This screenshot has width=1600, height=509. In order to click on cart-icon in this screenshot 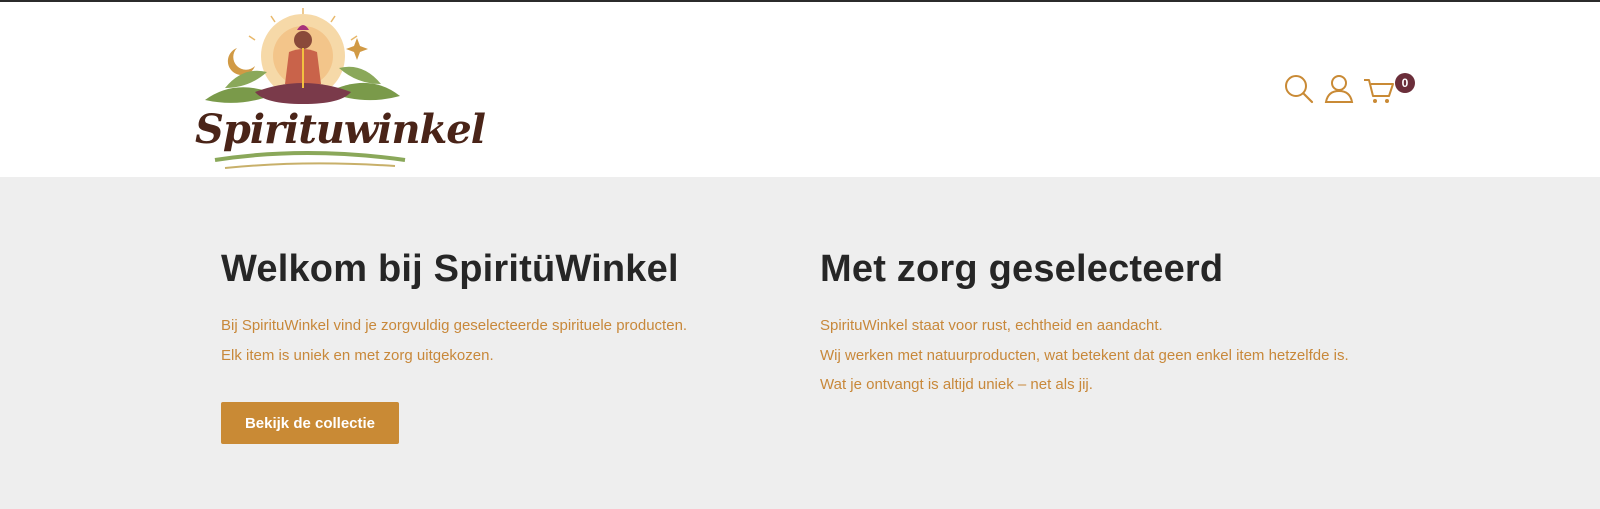, I will do `click(1380, 90)`.